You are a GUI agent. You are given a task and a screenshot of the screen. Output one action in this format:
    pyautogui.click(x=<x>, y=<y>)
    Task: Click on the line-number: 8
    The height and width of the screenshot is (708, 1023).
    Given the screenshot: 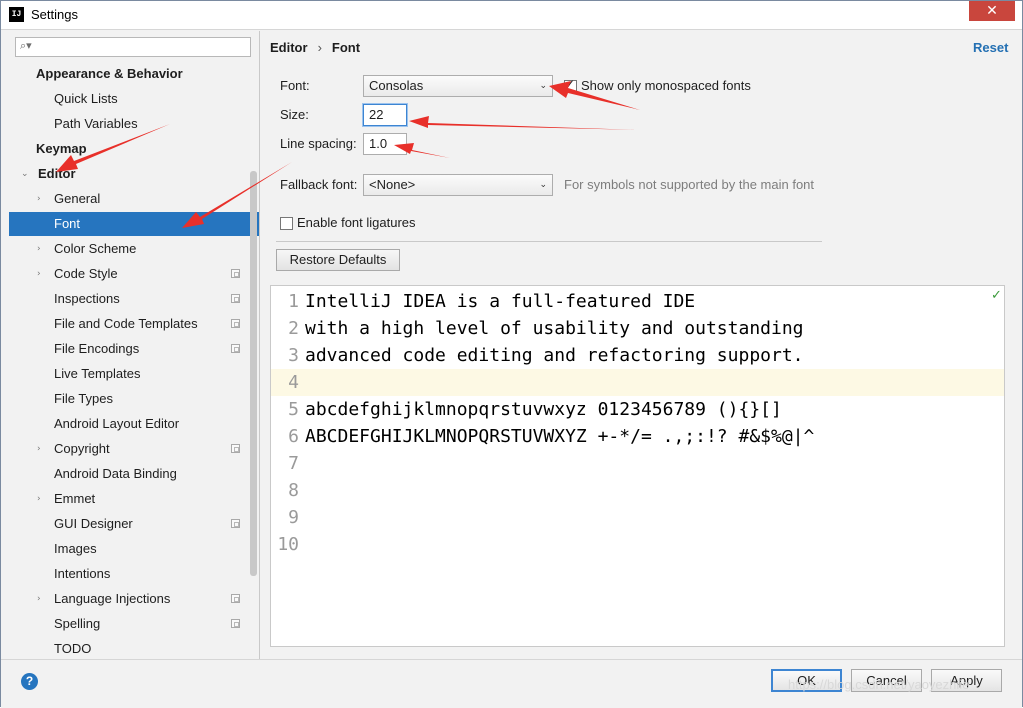 What is the action you would take?
    pyautogui.click(x=293, y=490)
    